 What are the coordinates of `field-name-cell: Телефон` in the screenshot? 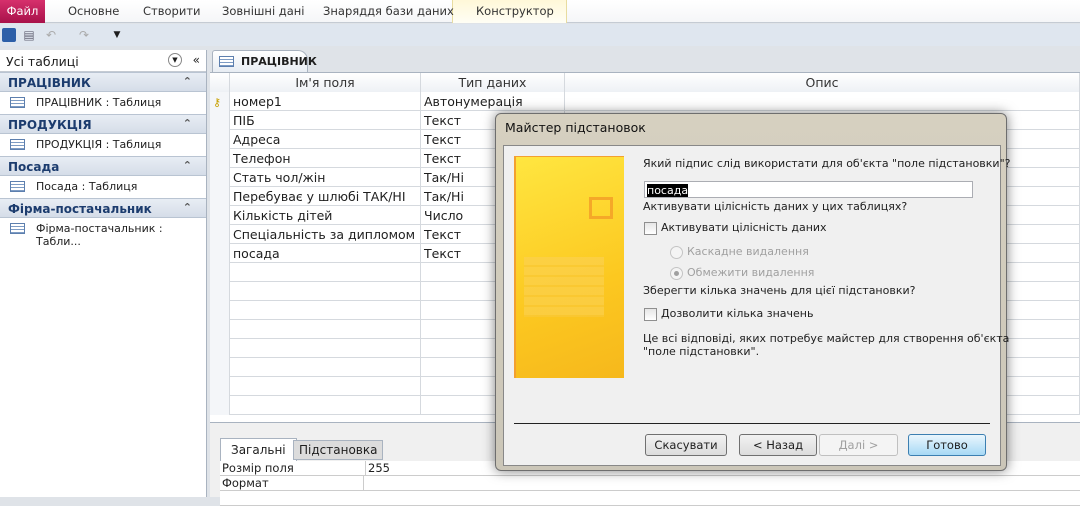 It's located at (325, 158).